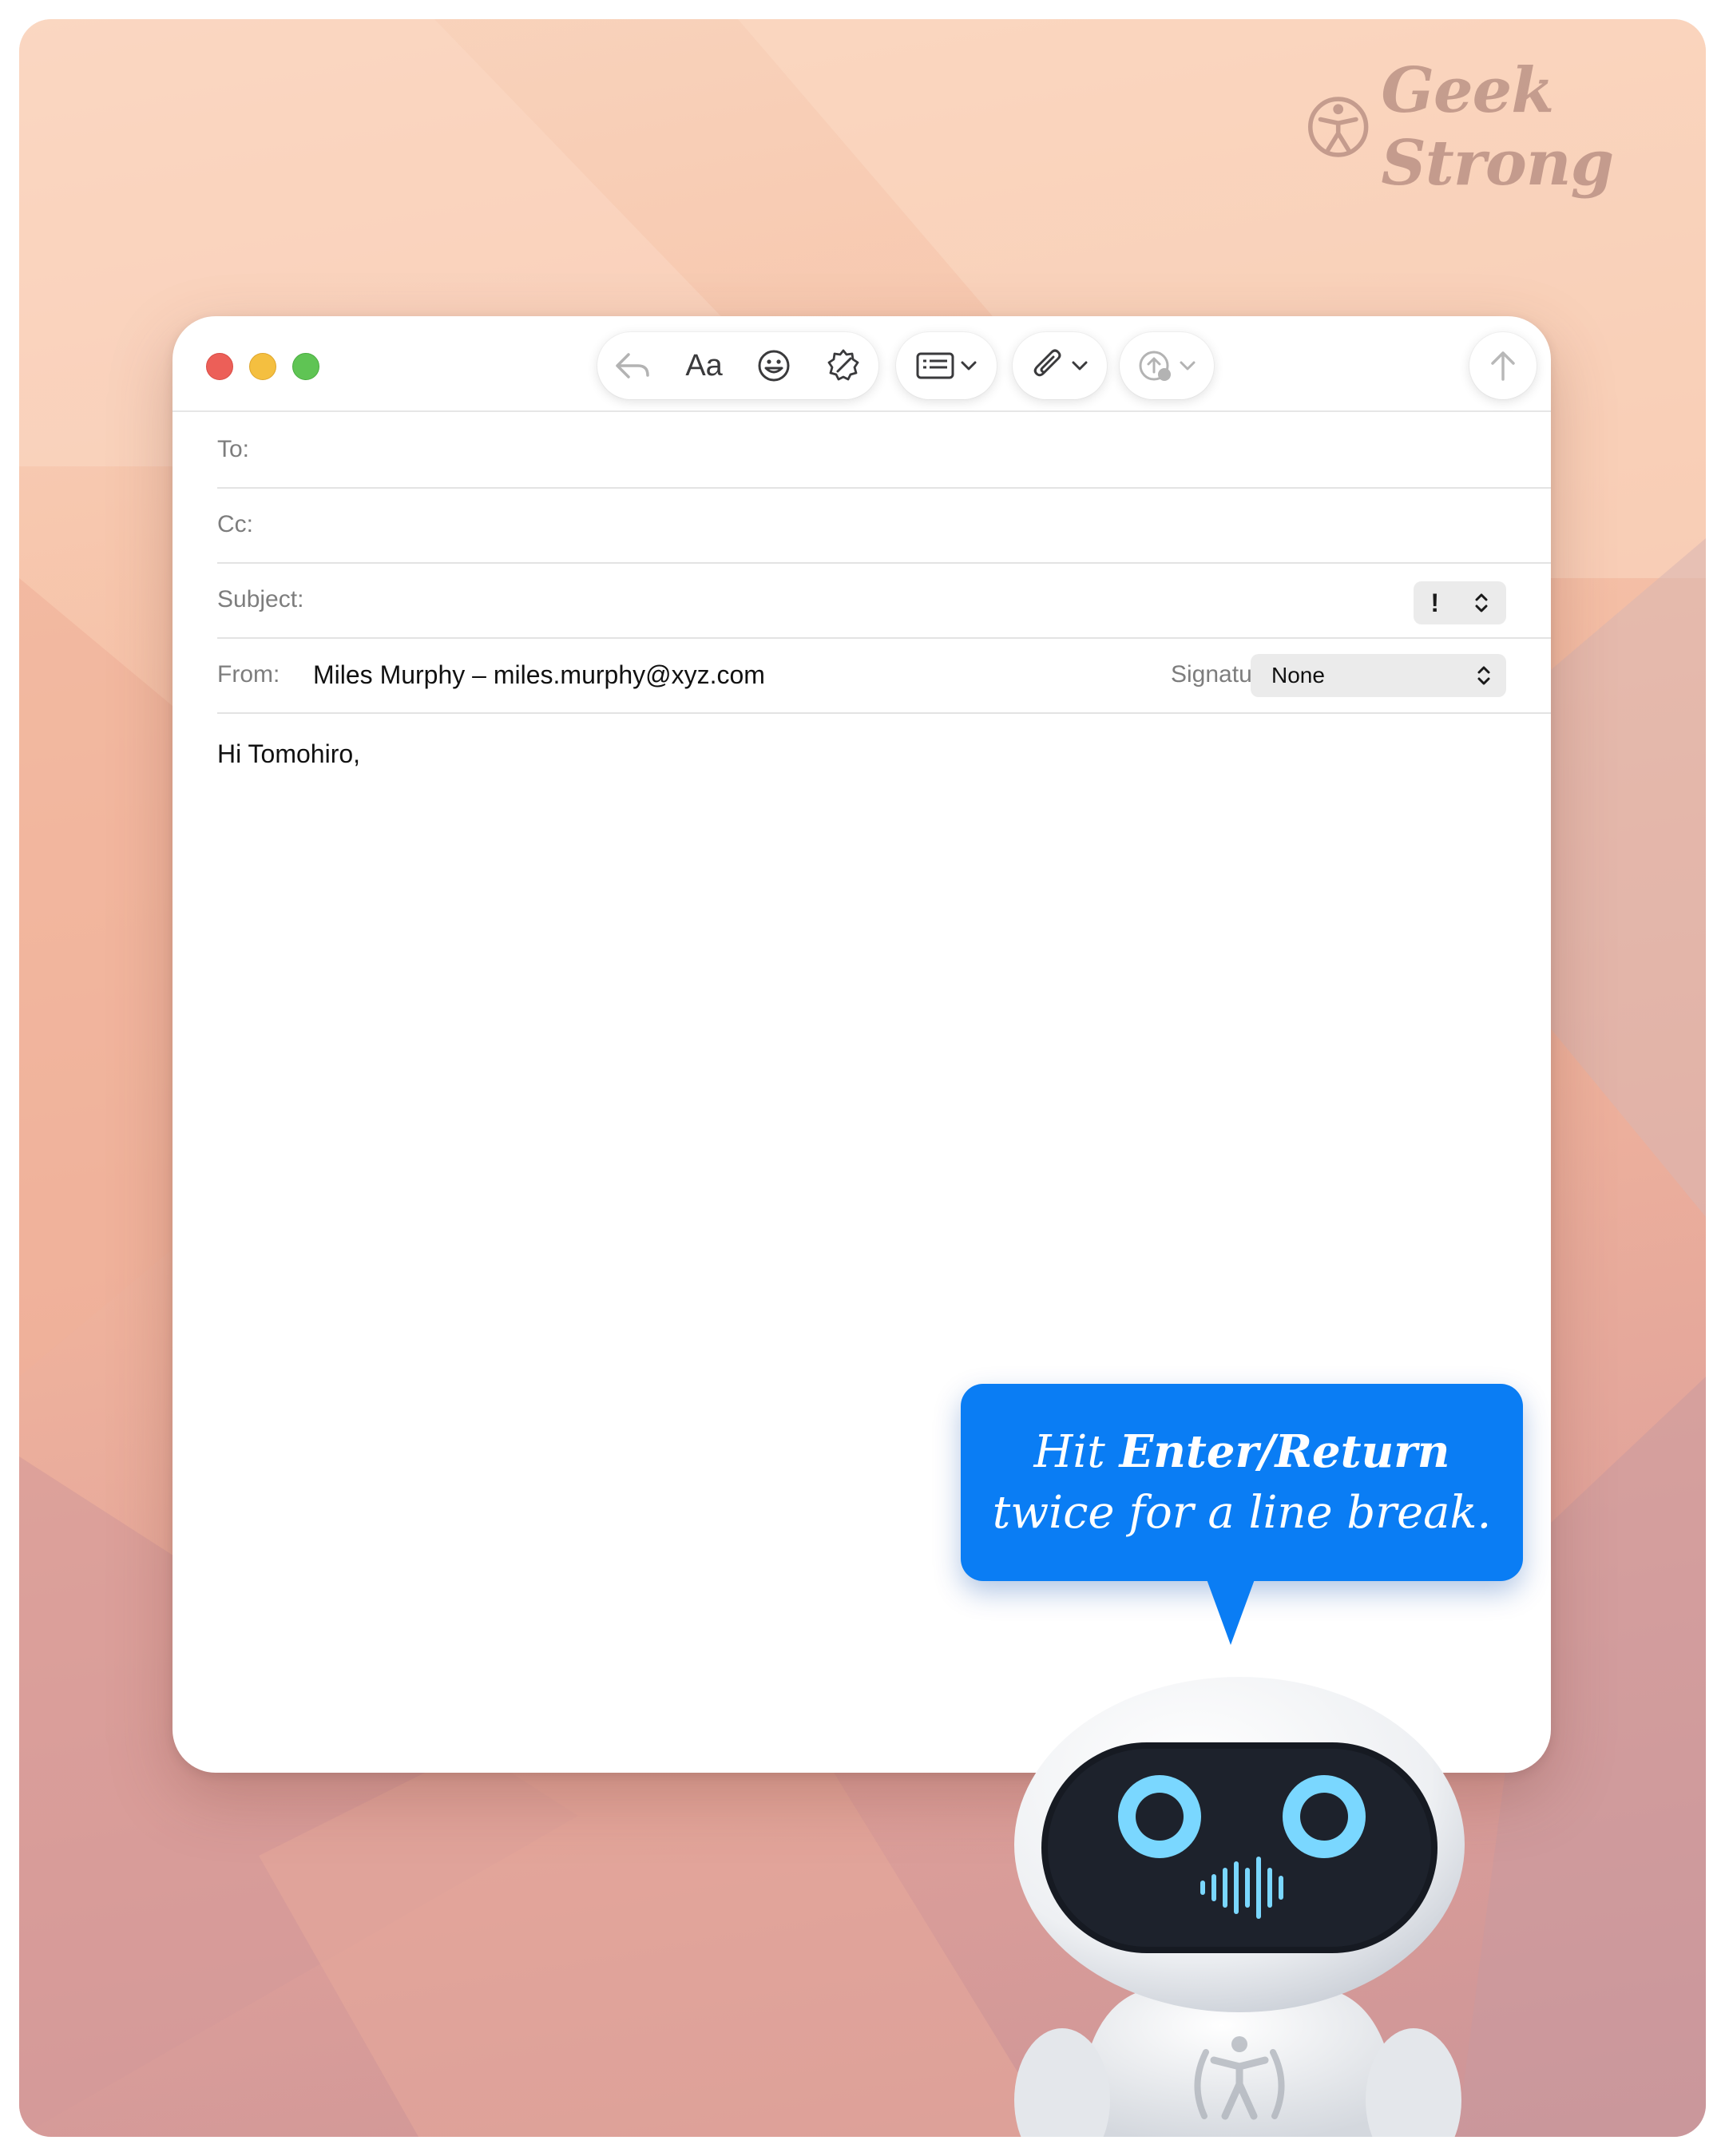 Image resolution: width=1725 pixels, height=2156 pixels. What do you see at coordinates (1231, 1612) in the screenshot?
I see `tip-bubble-tail` at bounding box center [1231, 1612].